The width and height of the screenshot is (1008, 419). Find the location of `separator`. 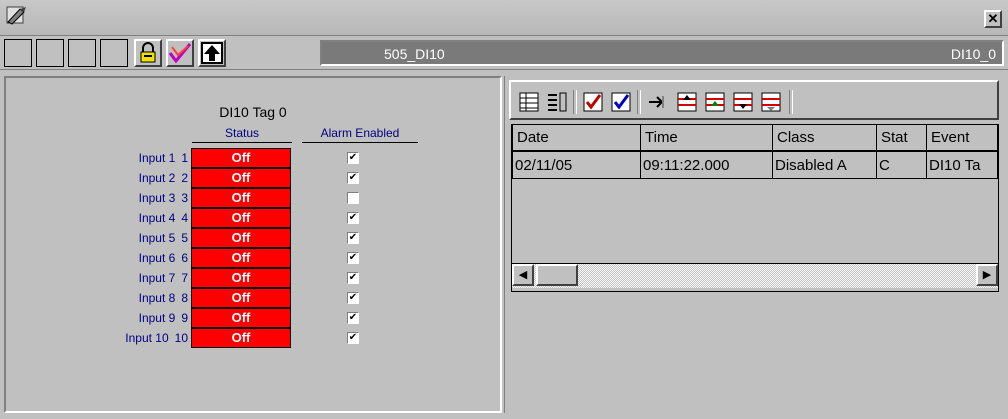

separator is located at coordinates (791, 102).